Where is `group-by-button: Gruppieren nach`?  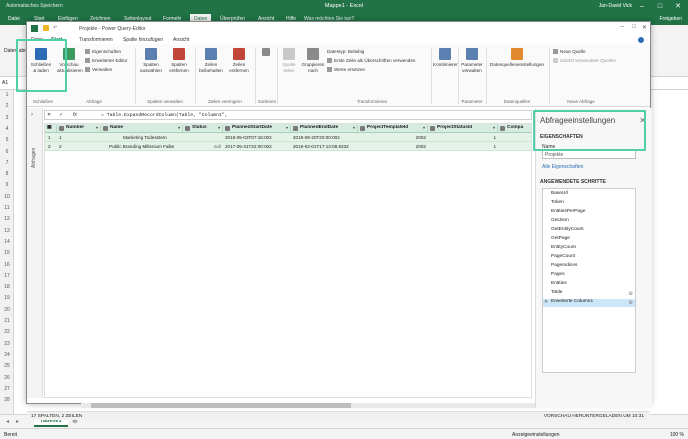 group-by-button: Gruppieren nach is located at coordinates (313, 60).